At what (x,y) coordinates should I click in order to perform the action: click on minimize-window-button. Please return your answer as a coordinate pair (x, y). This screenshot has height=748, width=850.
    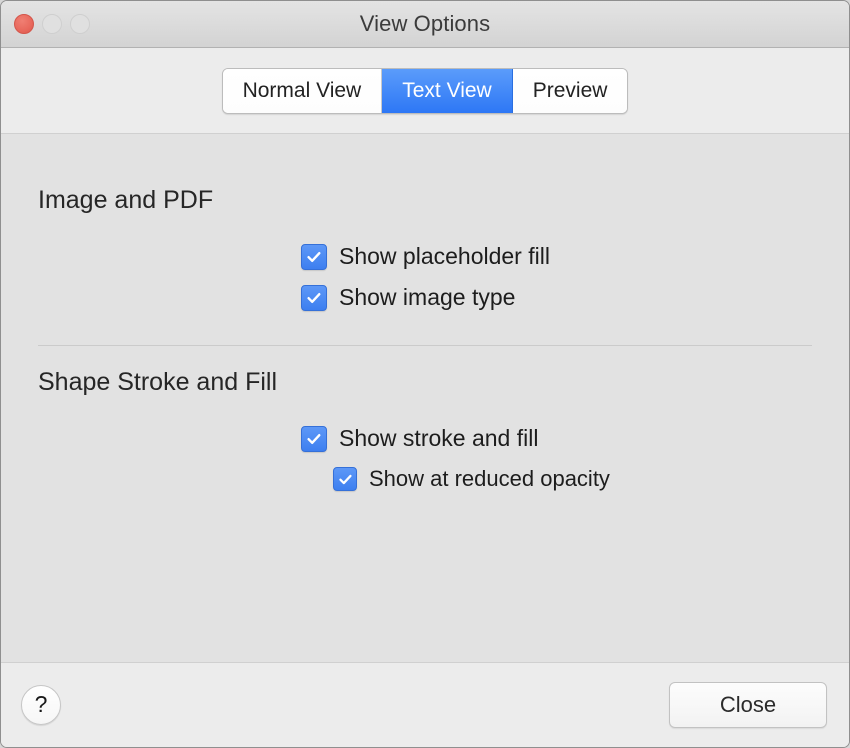
    Looking at the image, I should click on (52, 24).